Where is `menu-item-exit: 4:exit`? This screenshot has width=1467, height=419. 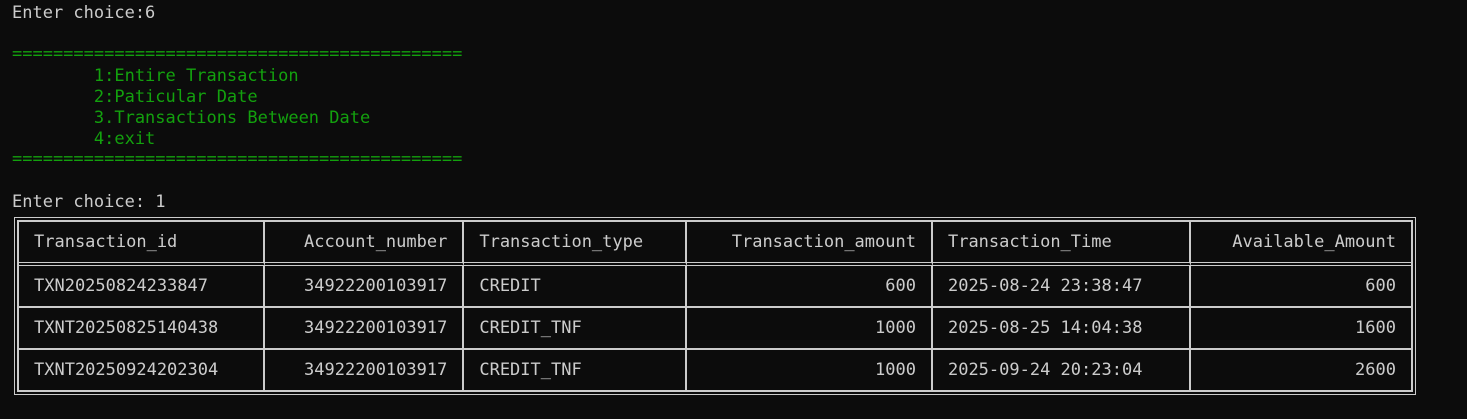
menu-item-exit: 4:exit is located at coordinates (84, 139).